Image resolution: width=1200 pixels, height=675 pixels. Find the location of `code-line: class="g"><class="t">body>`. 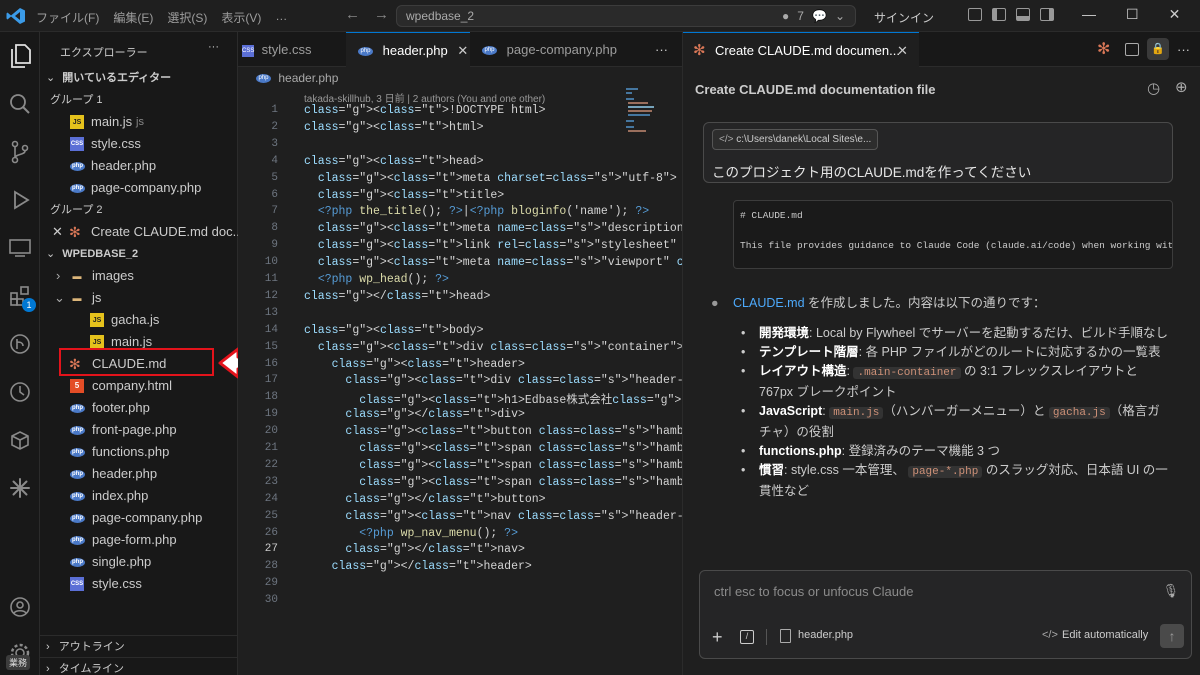

code-line: class="g"><class="t">body> is located at coordinates (393, 330).